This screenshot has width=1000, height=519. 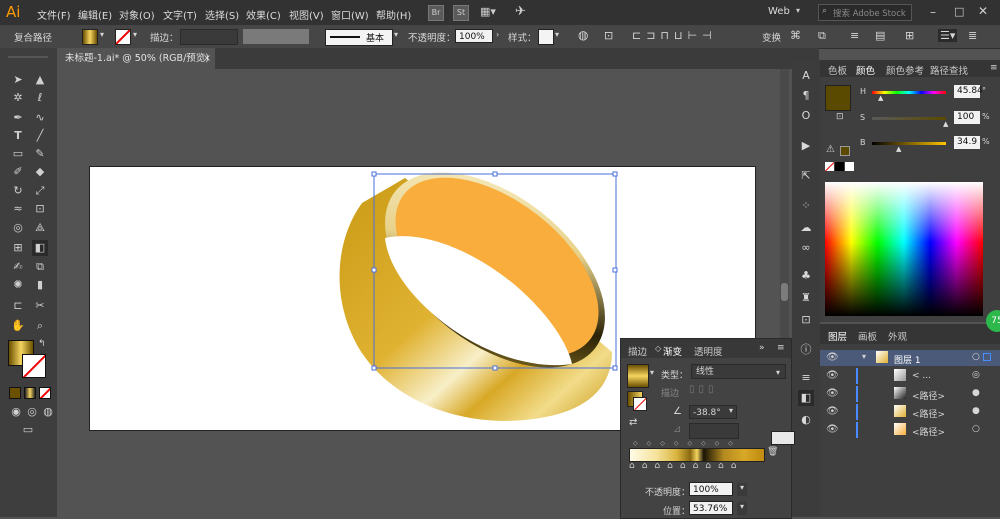 I want to click on stroke-gradient-buttons: ▯▯▯, so click(x=703, y=389).